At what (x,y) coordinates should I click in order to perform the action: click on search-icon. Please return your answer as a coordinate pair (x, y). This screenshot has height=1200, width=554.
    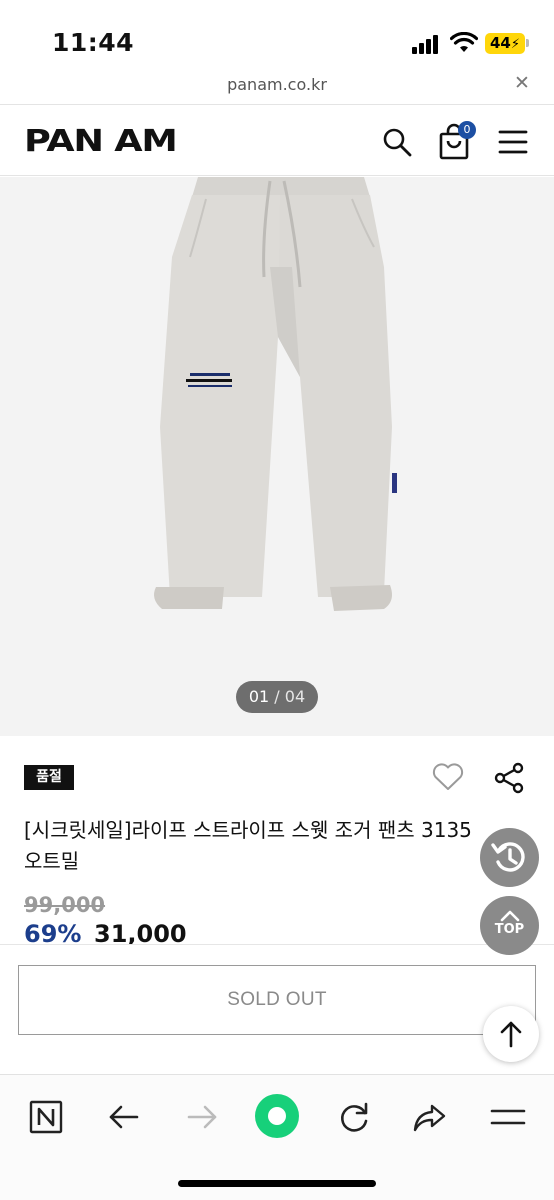
    Looking at the image, I should click on (397, 142).